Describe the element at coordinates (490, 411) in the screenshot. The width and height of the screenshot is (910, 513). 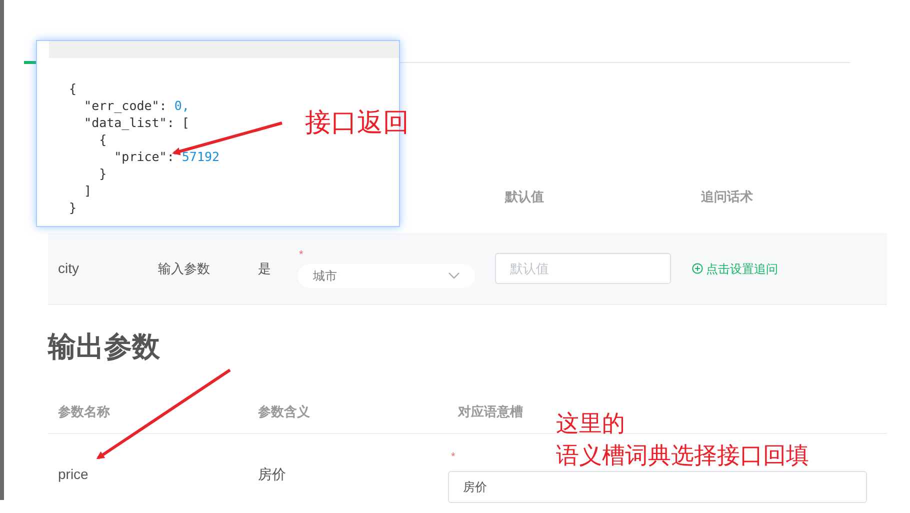
I see `column-header: 对应语意槽` at that location.